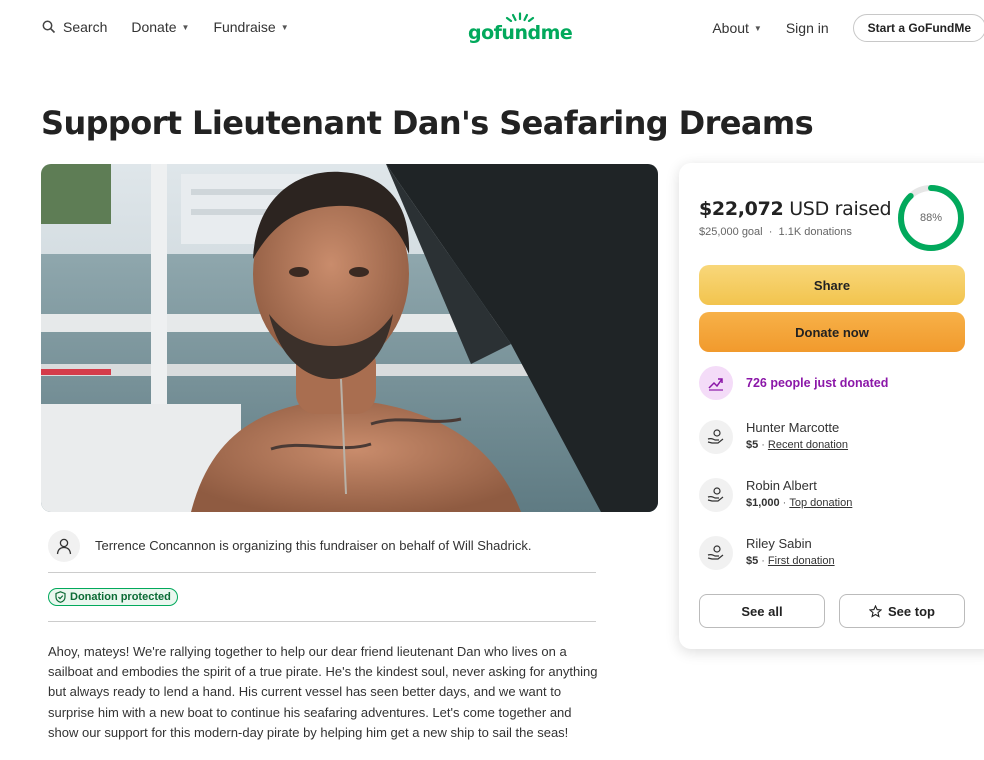 The height and width of the screenshot is (760, 984). Describe the element at coordinates (741, 209) in the screenshot. I see `raised-amount: $22,072` at that location.